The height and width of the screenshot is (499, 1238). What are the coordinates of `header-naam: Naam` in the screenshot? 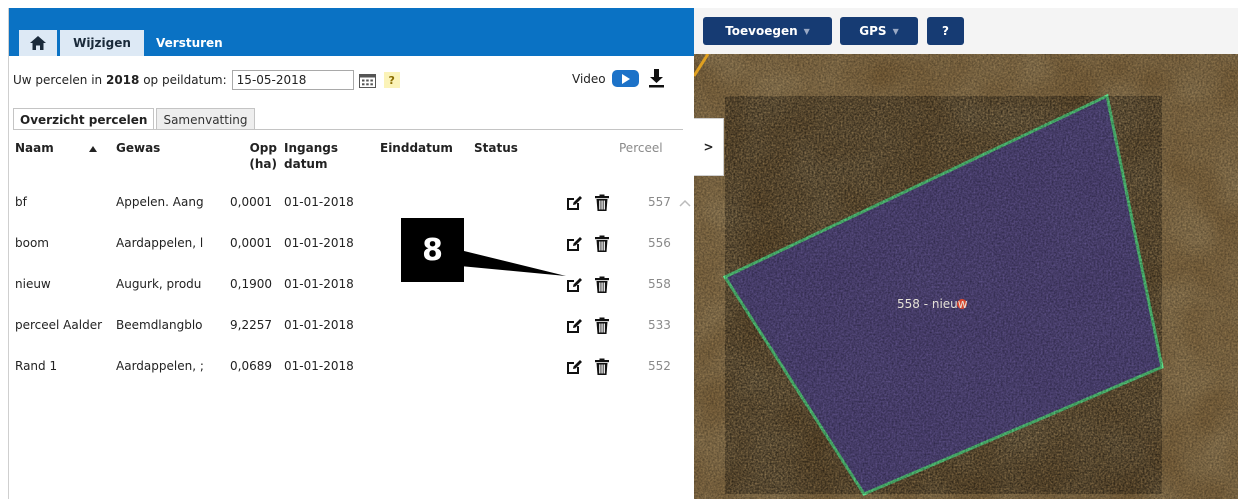 It's located at (34, 148).